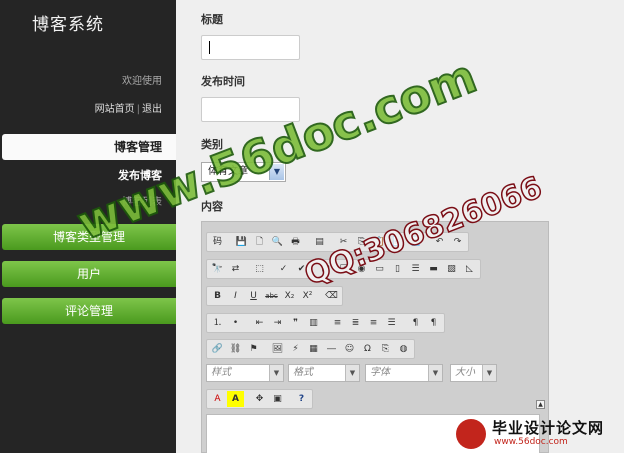 The height and width of the screenshot is (453, 624). I want to click on justify-icon: ☰, so click(391, 323).